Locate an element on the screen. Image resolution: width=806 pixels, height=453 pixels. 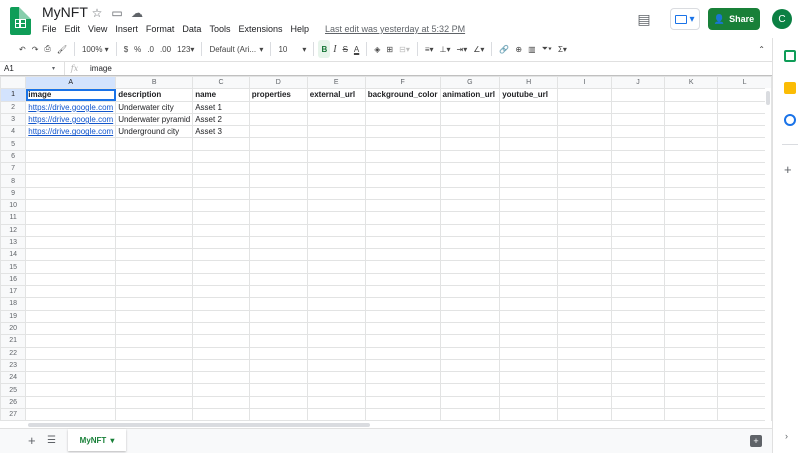
cell-f12 is located at coordinates (402, 230).